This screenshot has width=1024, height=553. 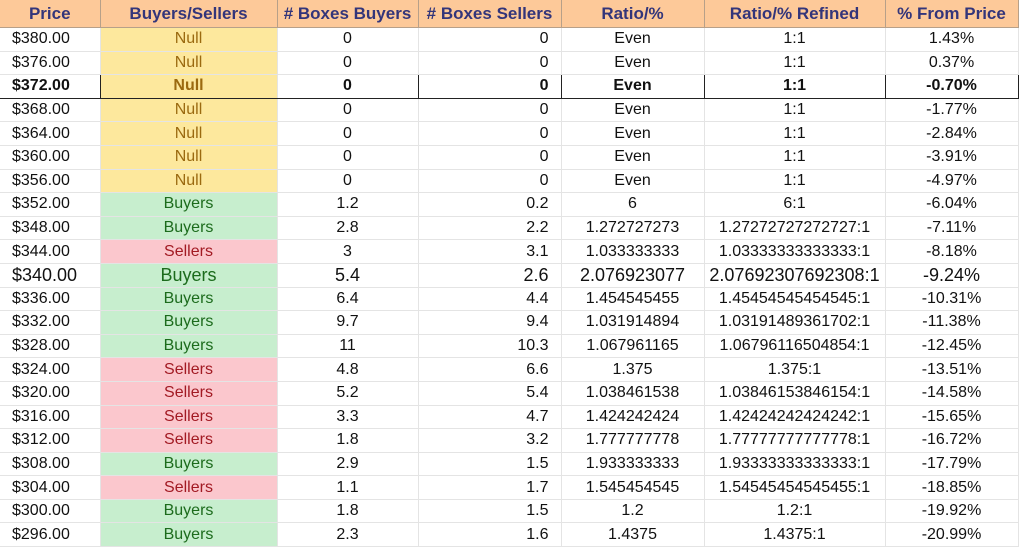 I want to click on table-row: $368.00 Null 0 0 Even 1:1 -1.77%, so click(x=509, y=110).